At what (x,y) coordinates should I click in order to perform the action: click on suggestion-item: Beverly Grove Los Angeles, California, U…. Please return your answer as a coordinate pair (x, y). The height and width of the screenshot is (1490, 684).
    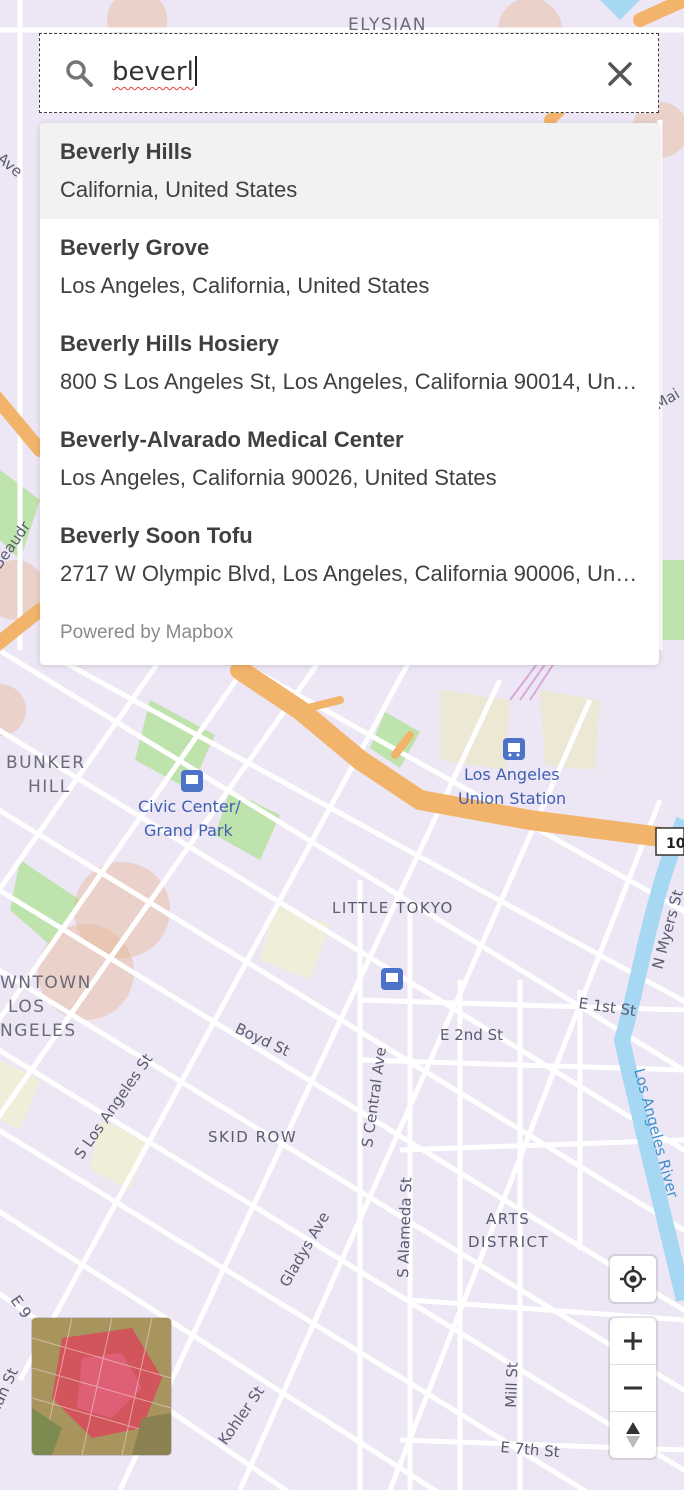
    Looking at the image, I should click on (349, 267).